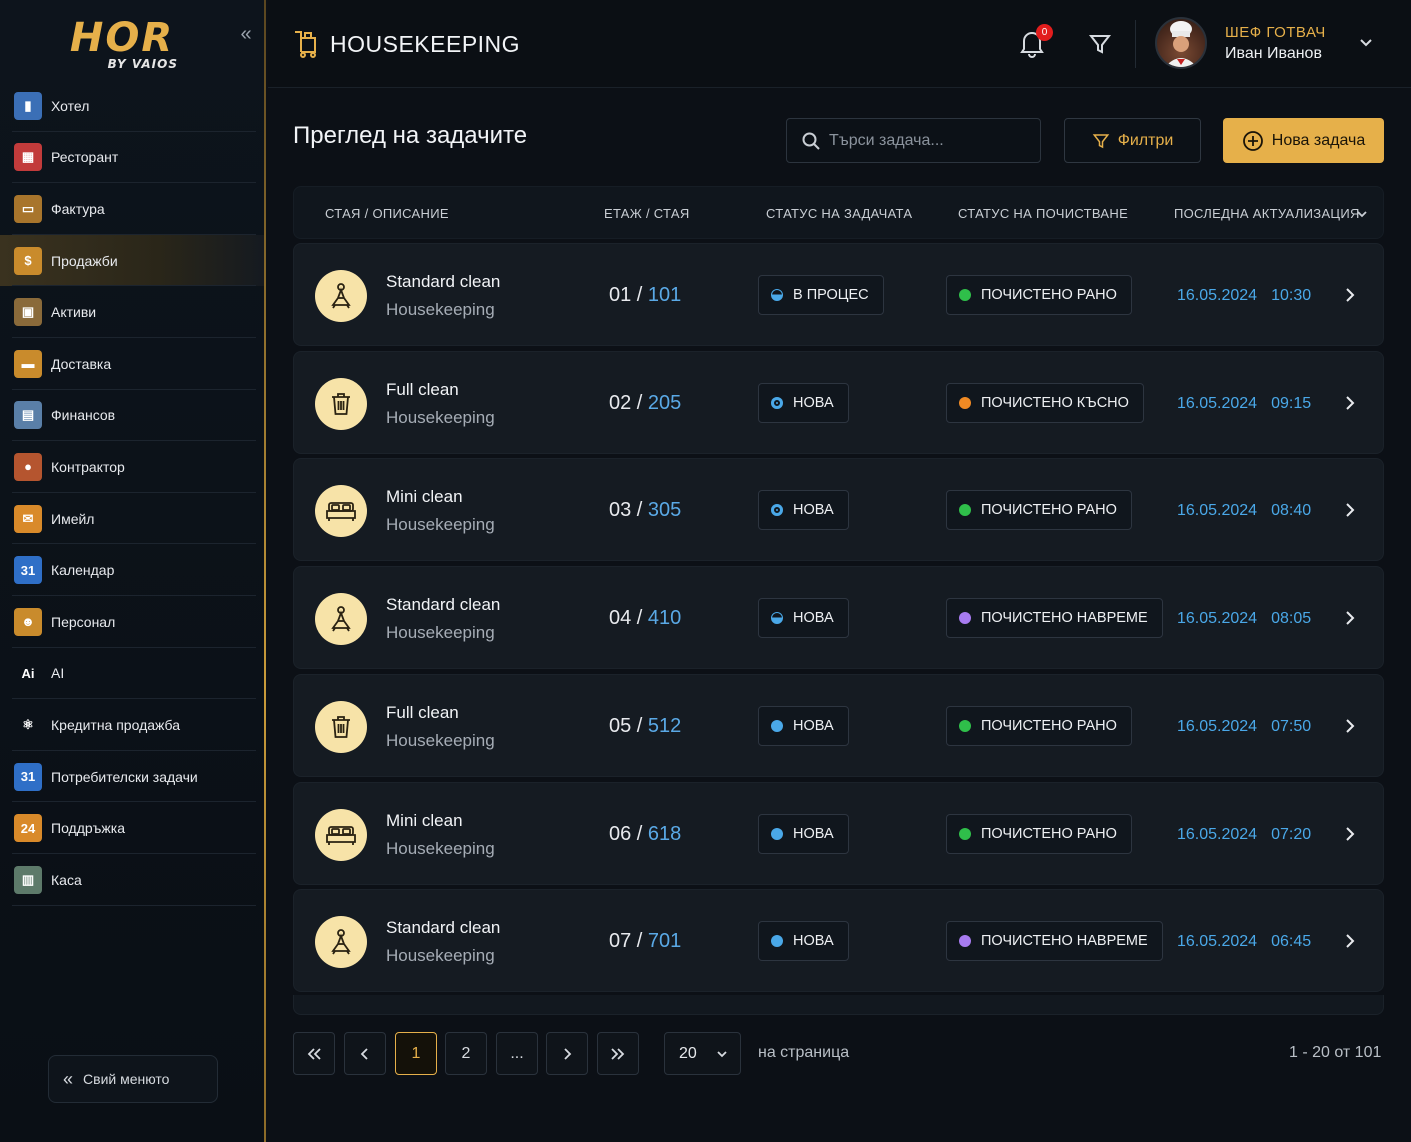 Image resolution: width=1411 pixels, height=1142 pixels. I want to click on search-icon, so click(811, 141).